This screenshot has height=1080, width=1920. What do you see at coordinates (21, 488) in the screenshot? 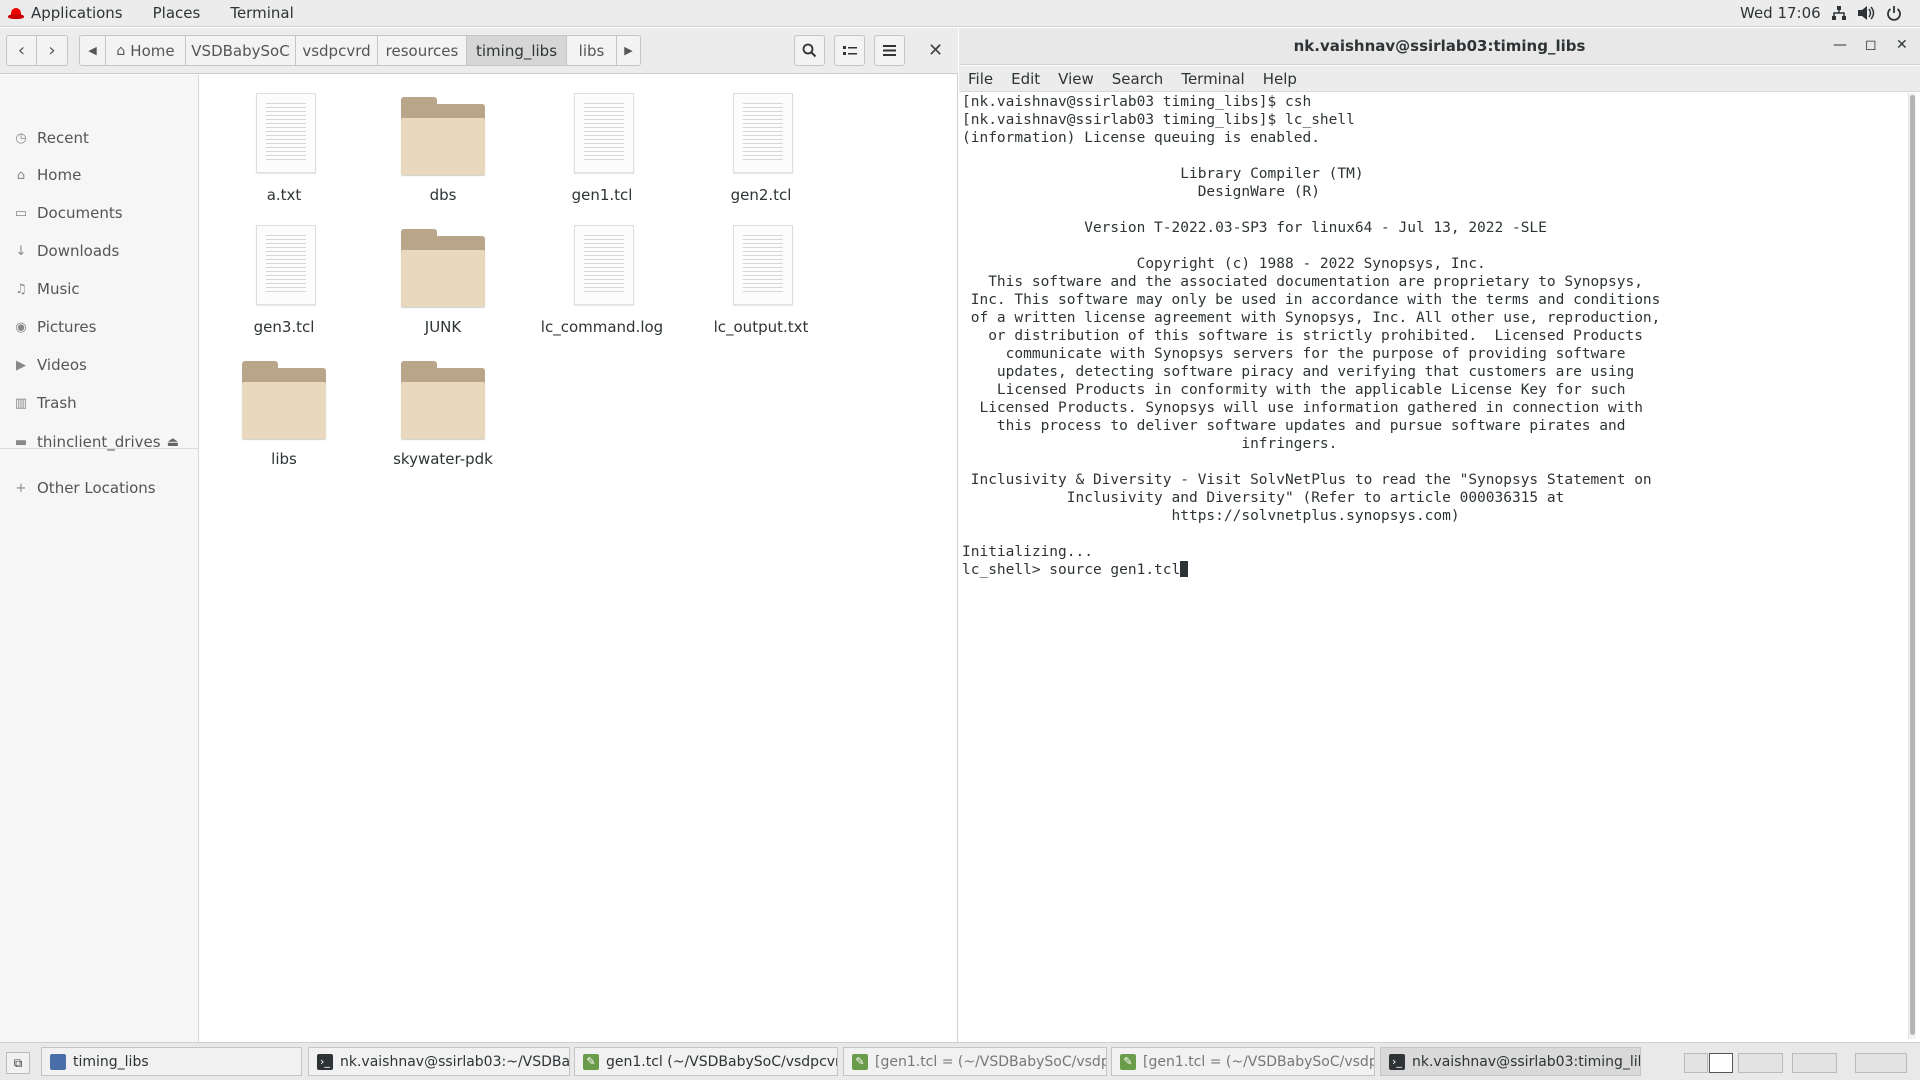
I see `plus-icon: +` at bounding box center [21, 488].